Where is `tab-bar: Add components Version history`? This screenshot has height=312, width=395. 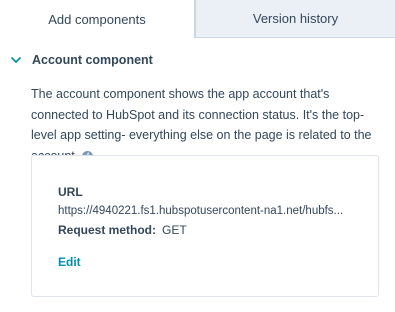
tab-bar: Add components Version history is located at coordinates (197, 19).